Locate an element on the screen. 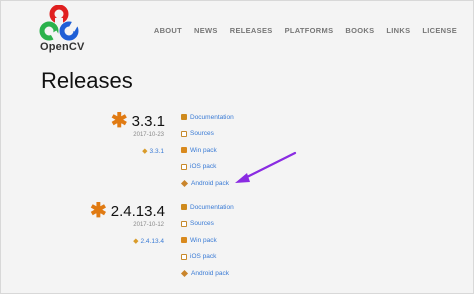 The image size is (474, 294). release-header: ✱ 2.4.13.4 is located at coordinates (127, 211).